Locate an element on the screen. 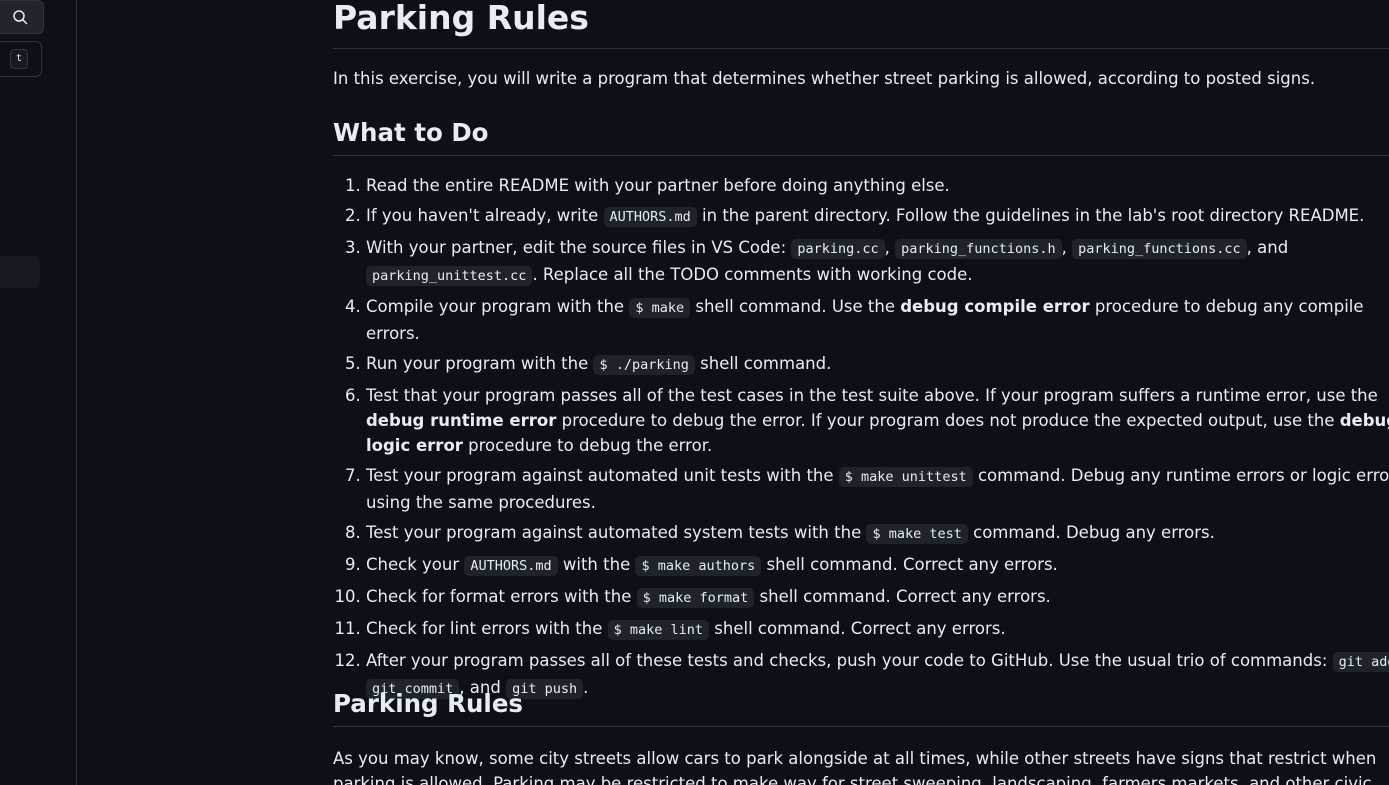 The width and height of the screenshot is (1389, 785). code-parking-functions-cc: parking_functions.cc is located at coordinates (1159, 249).